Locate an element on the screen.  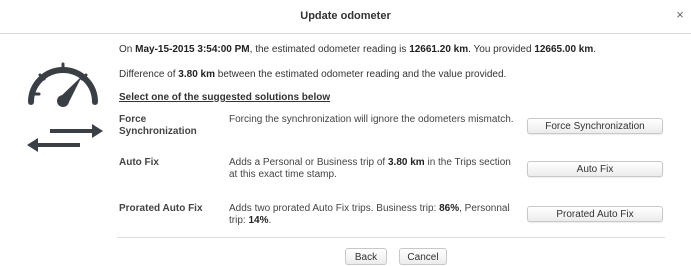
close-icon: × is located at coordinates (680, 14).